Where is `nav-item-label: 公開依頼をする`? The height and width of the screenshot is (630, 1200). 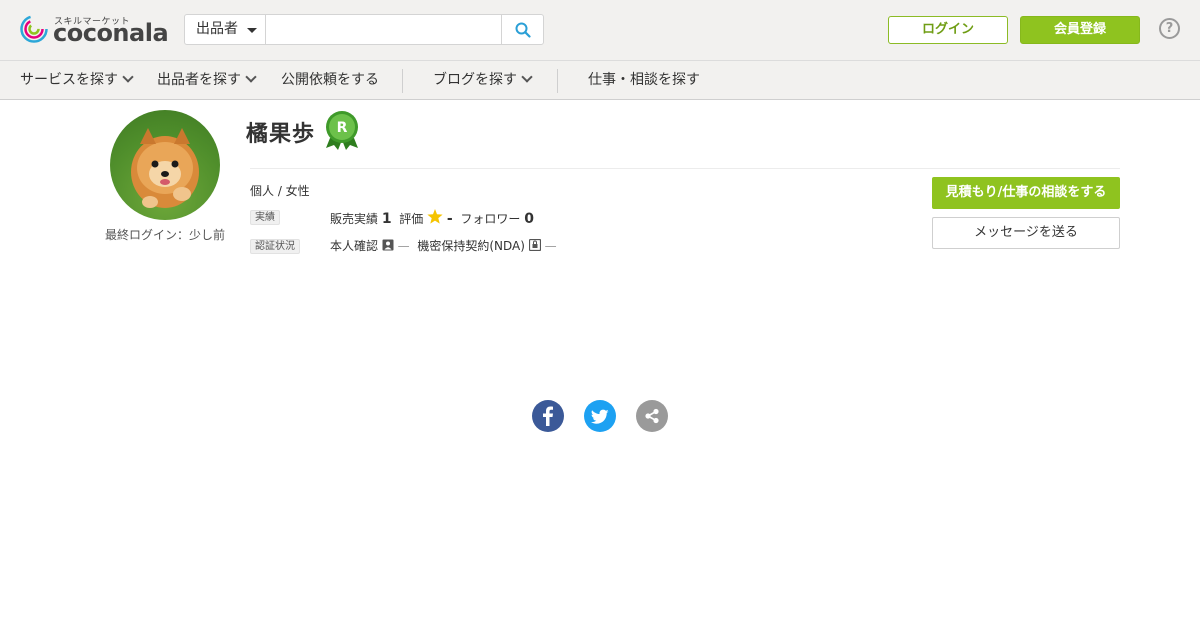 nav-item-label: 公開依頼をする is located at coordinates (330, 80).